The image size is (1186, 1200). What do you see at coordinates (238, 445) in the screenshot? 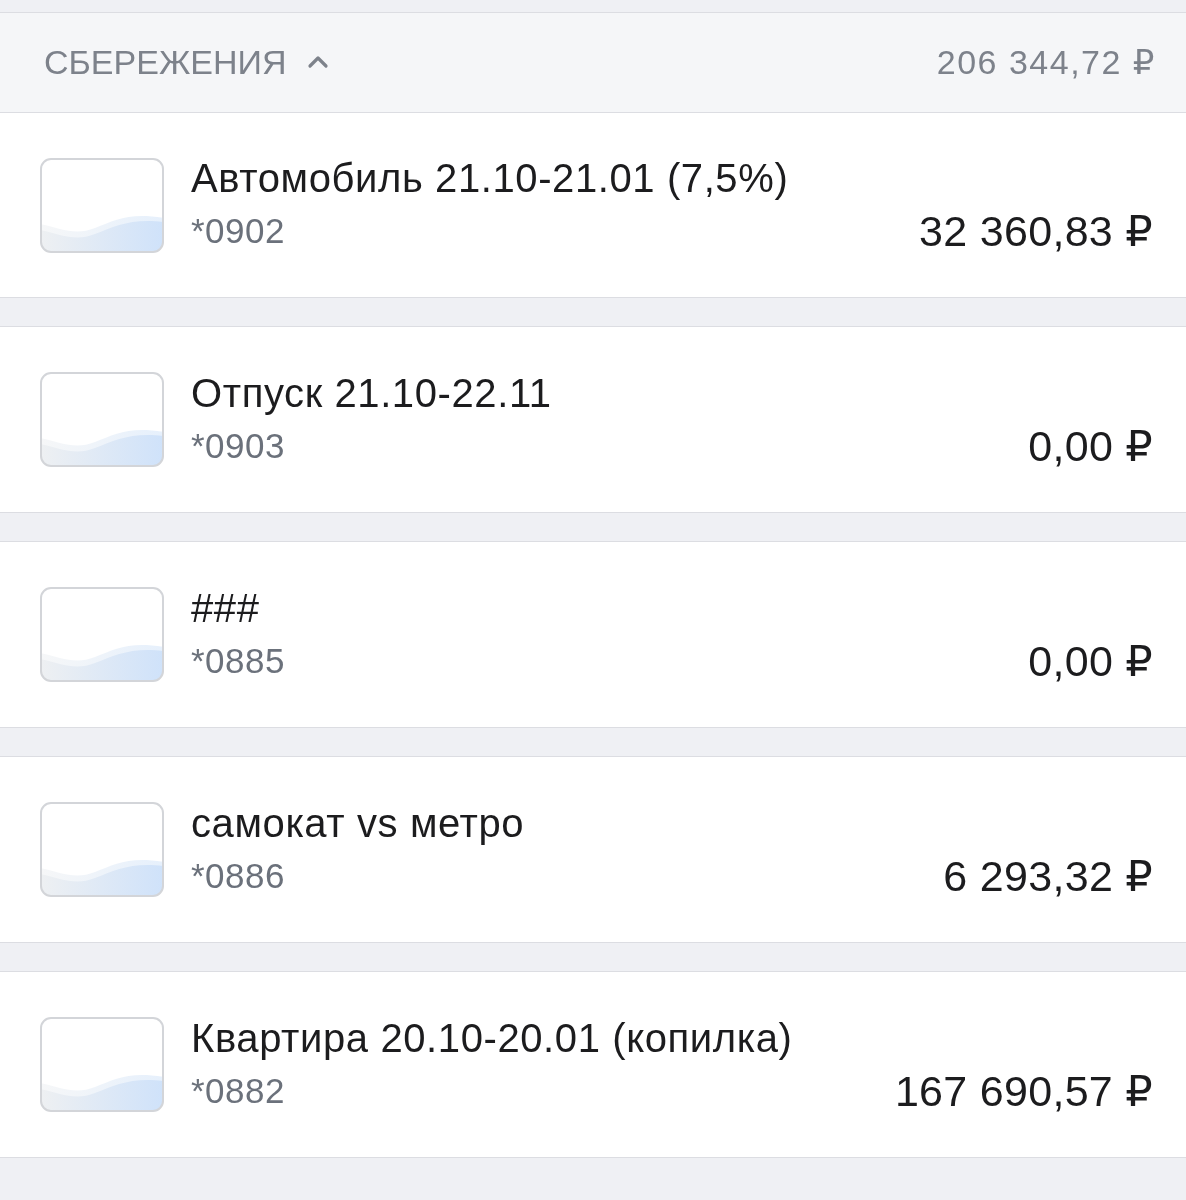
I see `account-number: *0903` at bounding box center [238, 445].